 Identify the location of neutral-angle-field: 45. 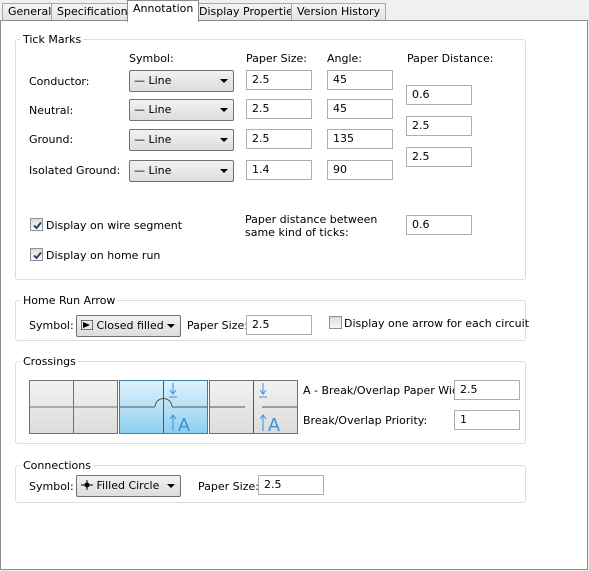
(360, 109).